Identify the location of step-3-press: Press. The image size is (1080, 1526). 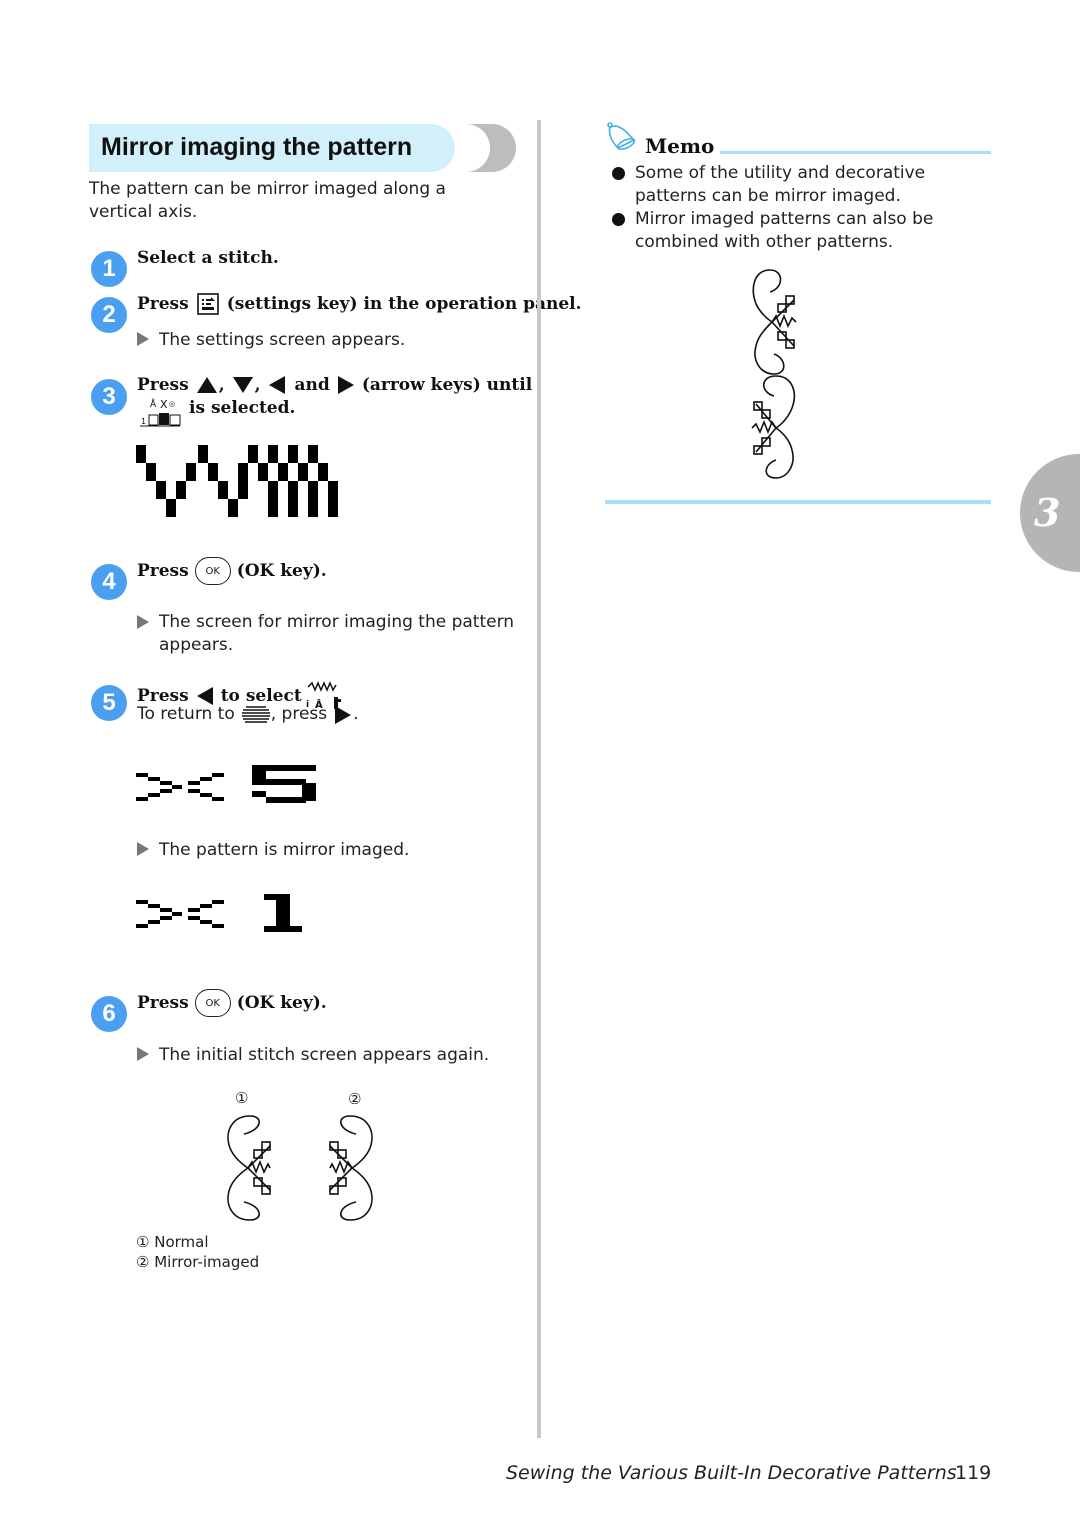
(163, 385).